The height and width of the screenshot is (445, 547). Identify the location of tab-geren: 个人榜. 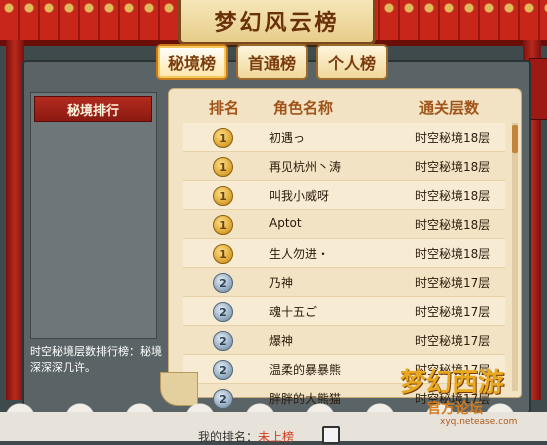
(352, 62).